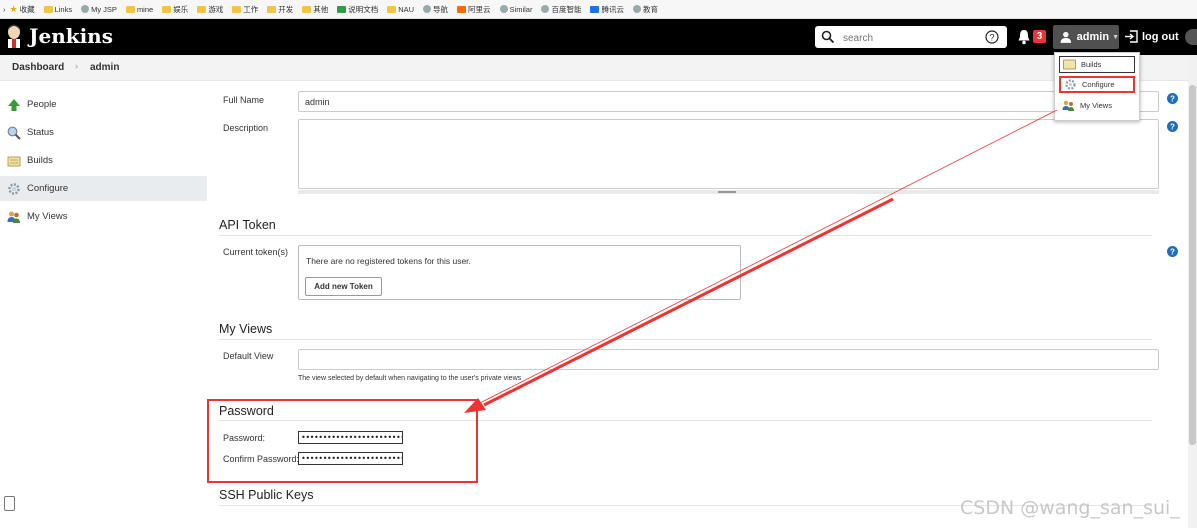 This screenshot has width=1197, height=528. What do you see at coordinates (99, 9) in the screenshot?
I see `bookmark-my-jsp: My JSP` at bounding box center [99, 9].